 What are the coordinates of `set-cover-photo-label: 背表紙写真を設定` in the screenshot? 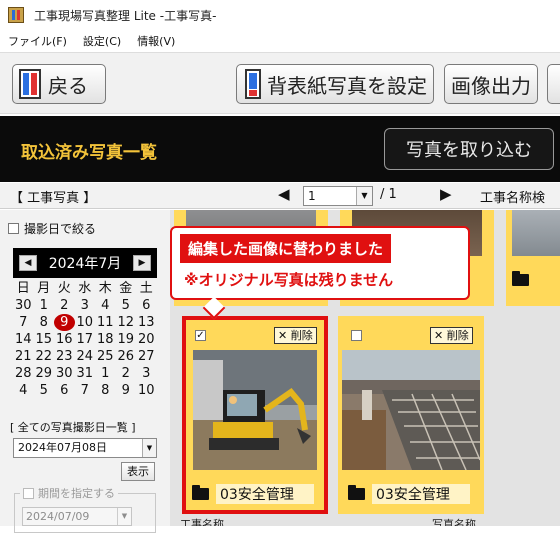 It's located at (347, 85).